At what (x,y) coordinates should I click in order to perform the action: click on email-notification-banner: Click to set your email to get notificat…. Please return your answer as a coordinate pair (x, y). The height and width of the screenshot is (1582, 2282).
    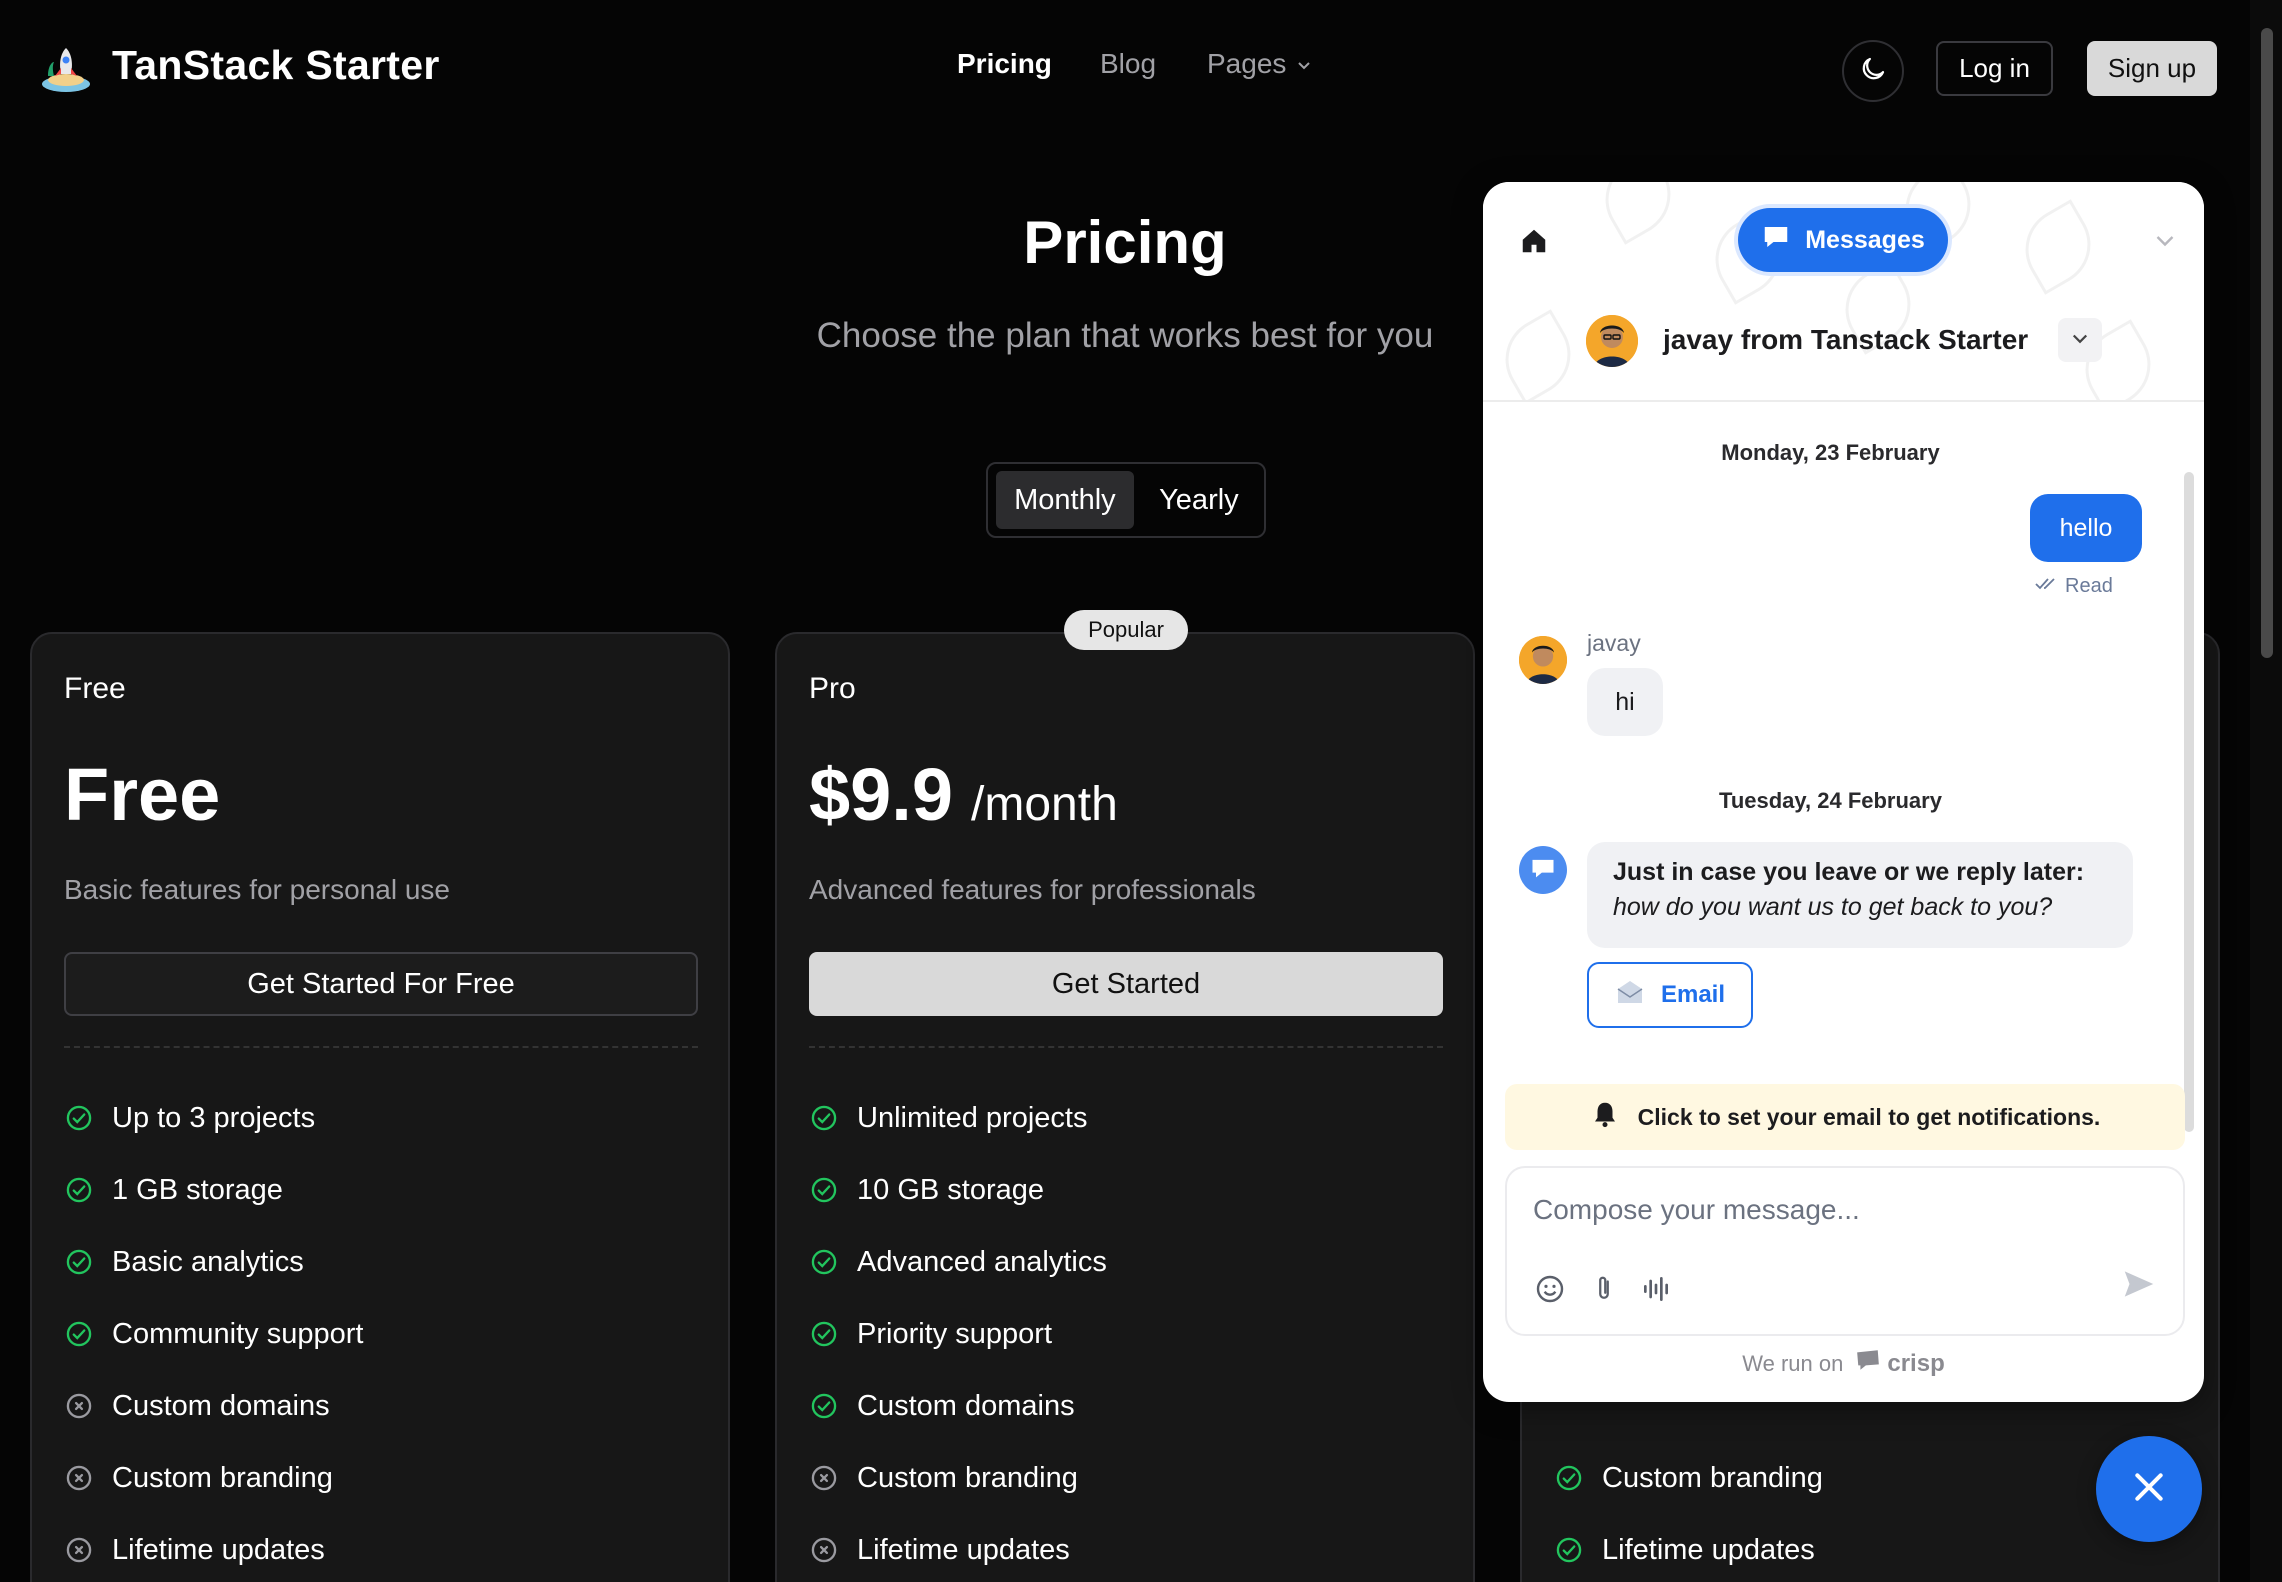
    Looking at the image, I should click on (1845, 1117).